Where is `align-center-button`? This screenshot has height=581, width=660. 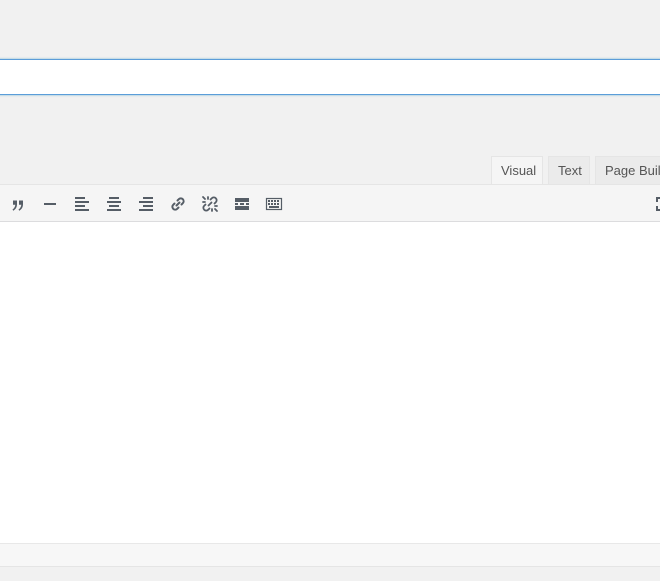 align-center-button is located at coordinates (114, 204).